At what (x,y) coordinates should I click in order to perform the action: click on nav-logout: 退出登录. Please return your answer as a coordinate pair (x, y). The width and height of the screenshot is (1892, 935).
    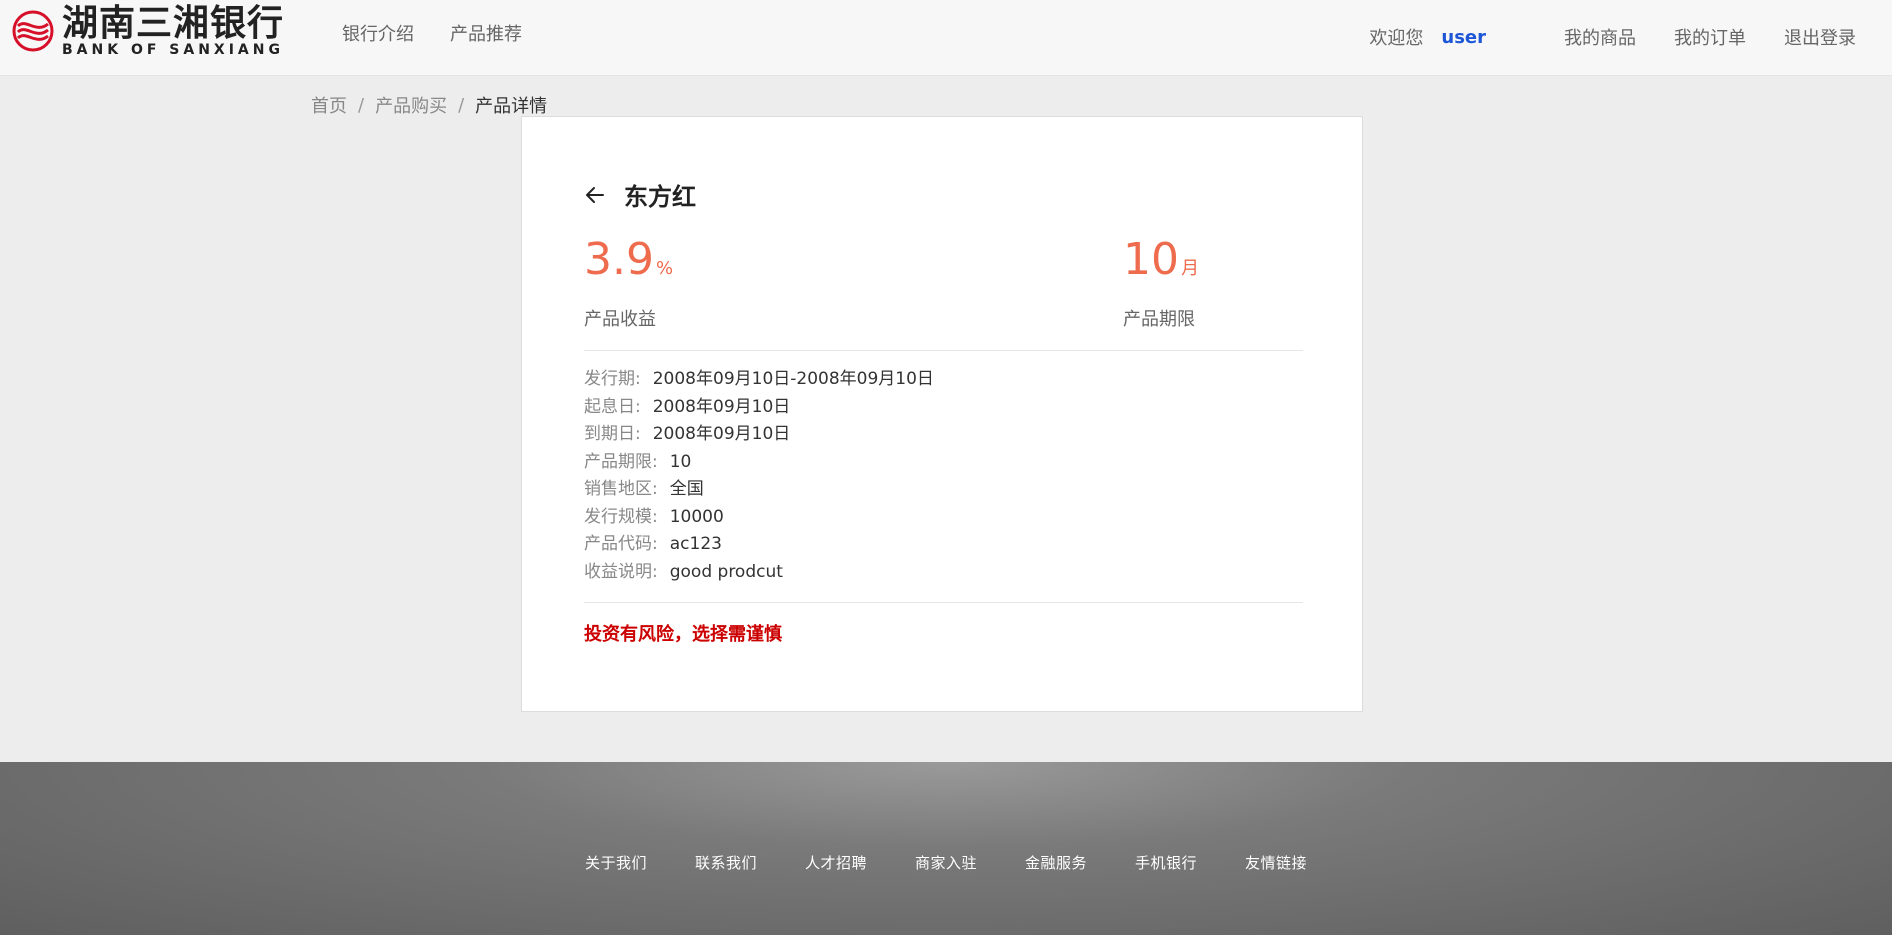
    Looking at the image, I should click on (1820, 37).